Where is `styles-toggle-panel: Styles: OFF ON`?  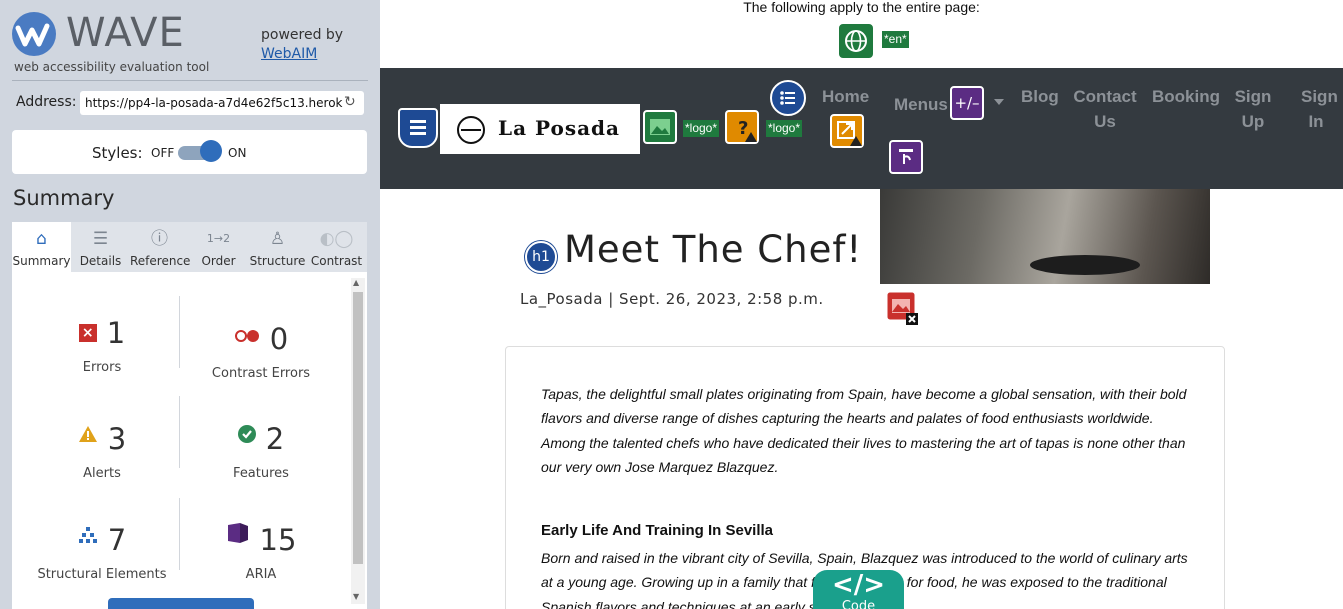
styles-toggle-panel: Styles: OFF ON is located at coordinates (189, 152).